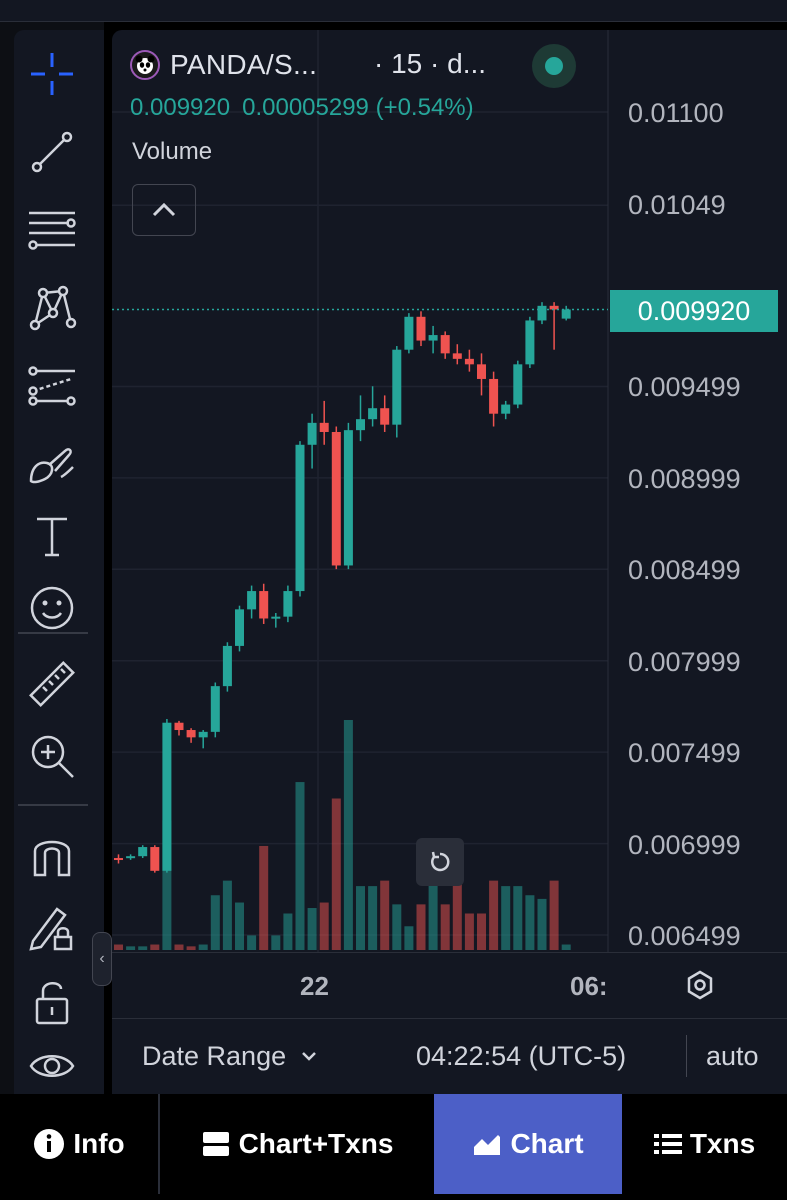 The height and width of the screenshot is (1200, 787). Describe the element at coordinates (704, 1144) in the screenshot. I see `tab-txns: Txns` at that location.